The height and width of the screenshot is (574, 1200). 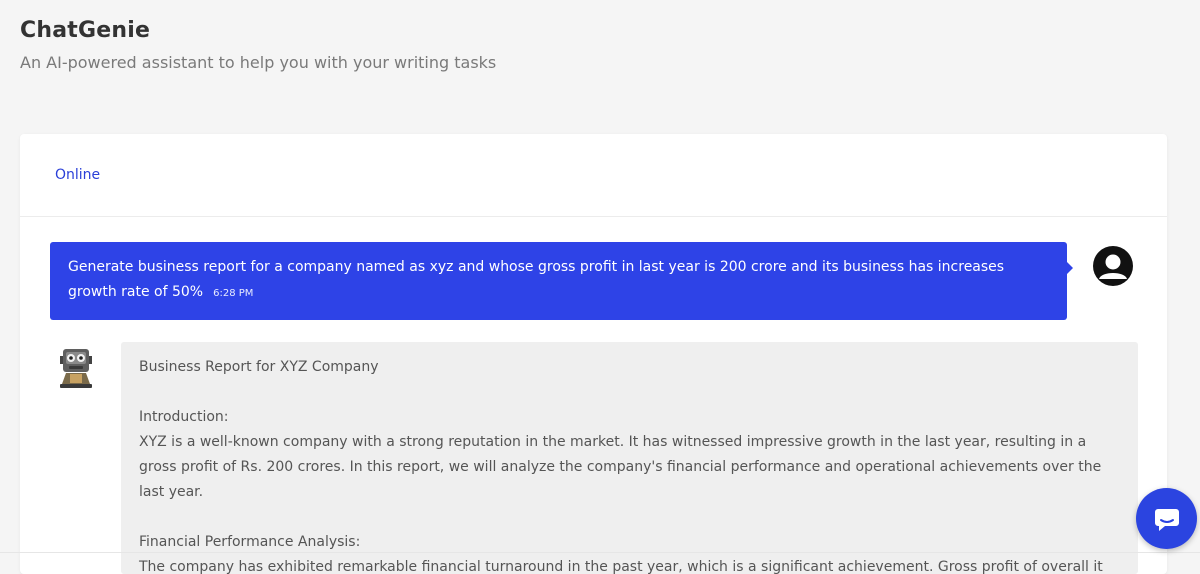 What do you see at coordinates (76, 368) in the screenshot?
I see `robot-icon` at bounding box center [76, 368].